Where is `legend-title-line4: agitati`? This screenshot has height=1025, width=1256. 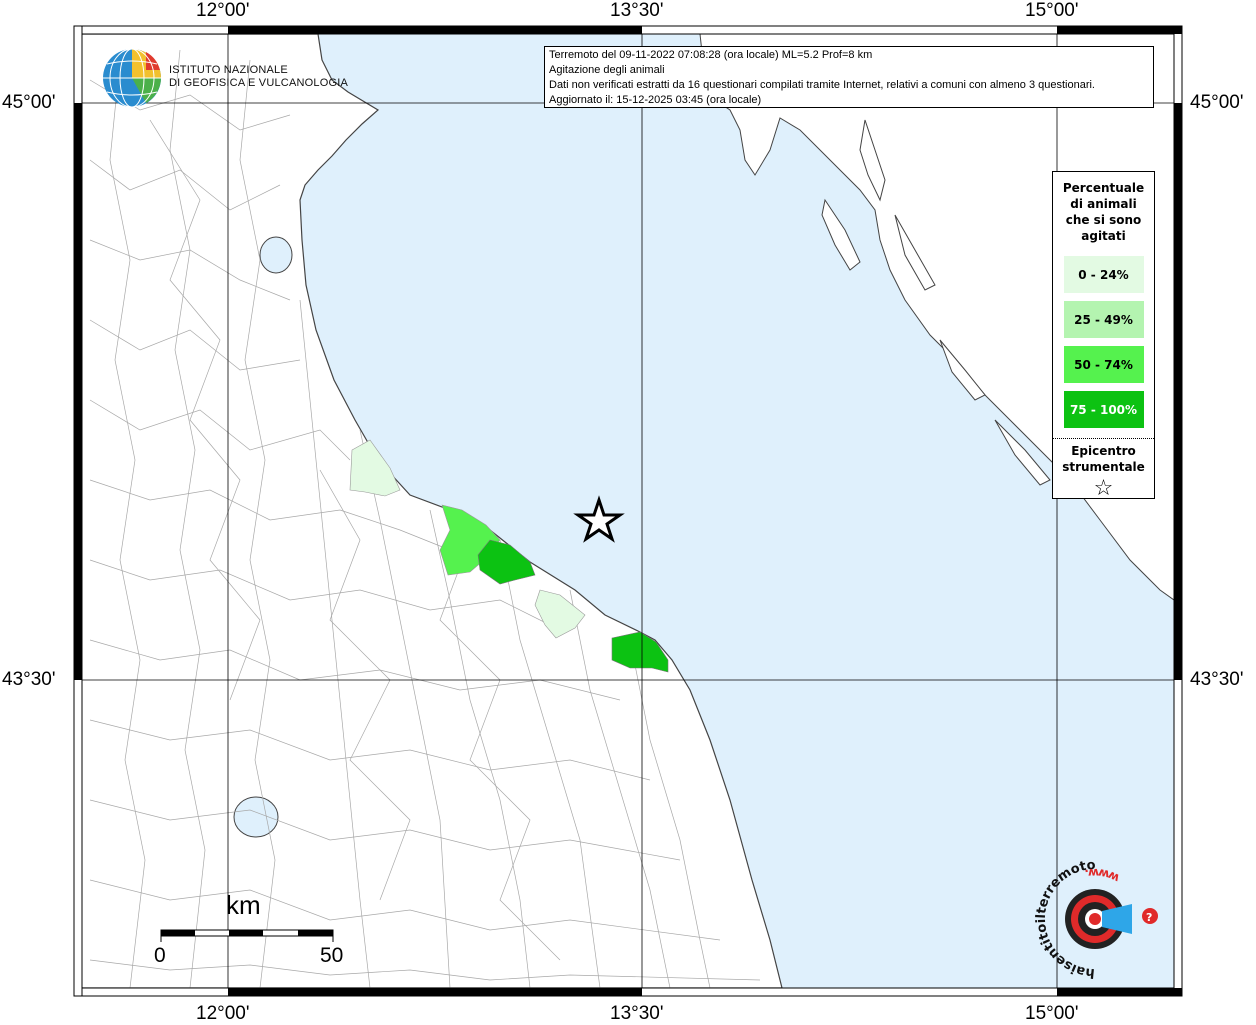
legend-title-line4: agitati is located at coordinates (1103, 236).